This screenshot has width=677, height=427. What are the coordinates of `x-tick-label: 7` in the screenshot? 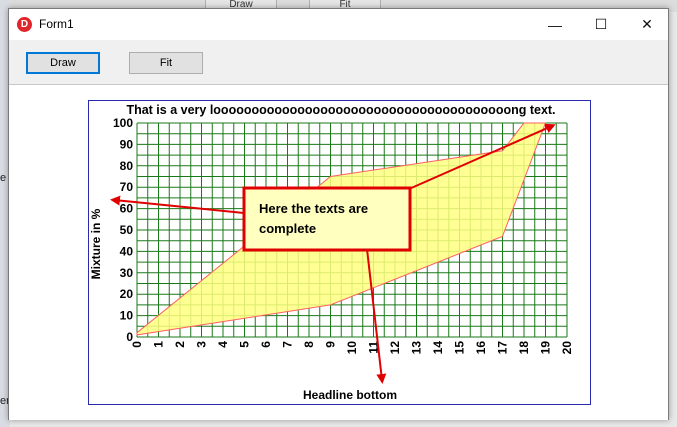 It's located at (288, 344).